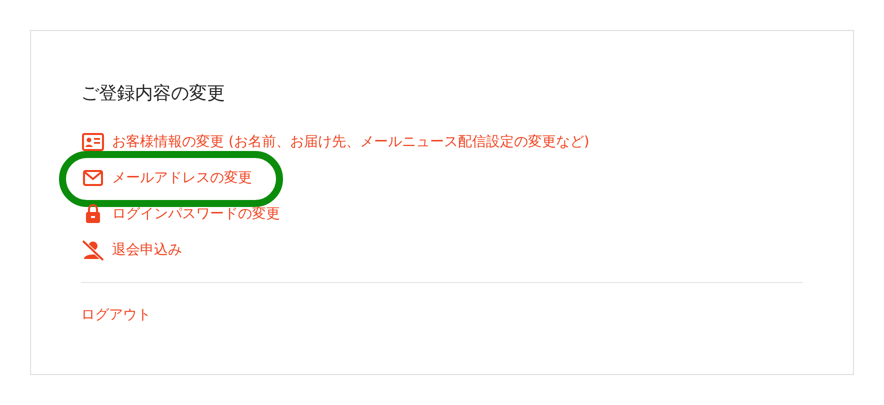  I want to click on settings-link: お客様情報の変更 (お名前、お届け先、メールニュース配信設定の変更など), so click(351, 142).